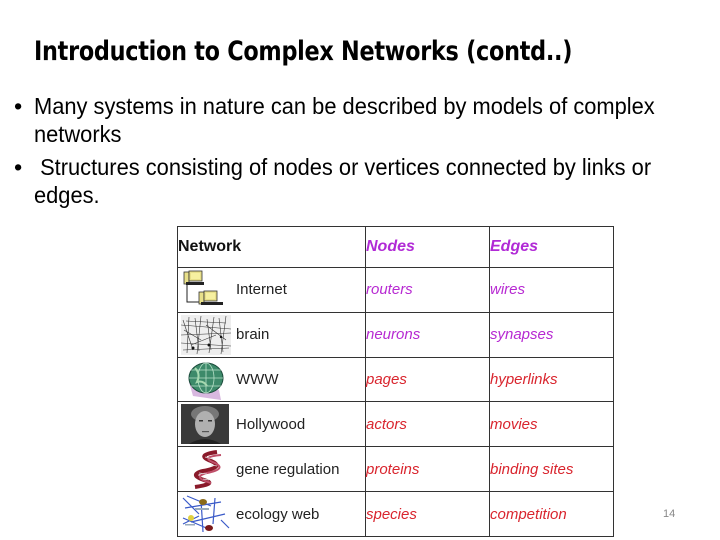 The height and width of the screenshot is (540, 720). Describe the element at coordinates (205, 424) in the screenshot. I see `actor-portrait-icon` at that location.